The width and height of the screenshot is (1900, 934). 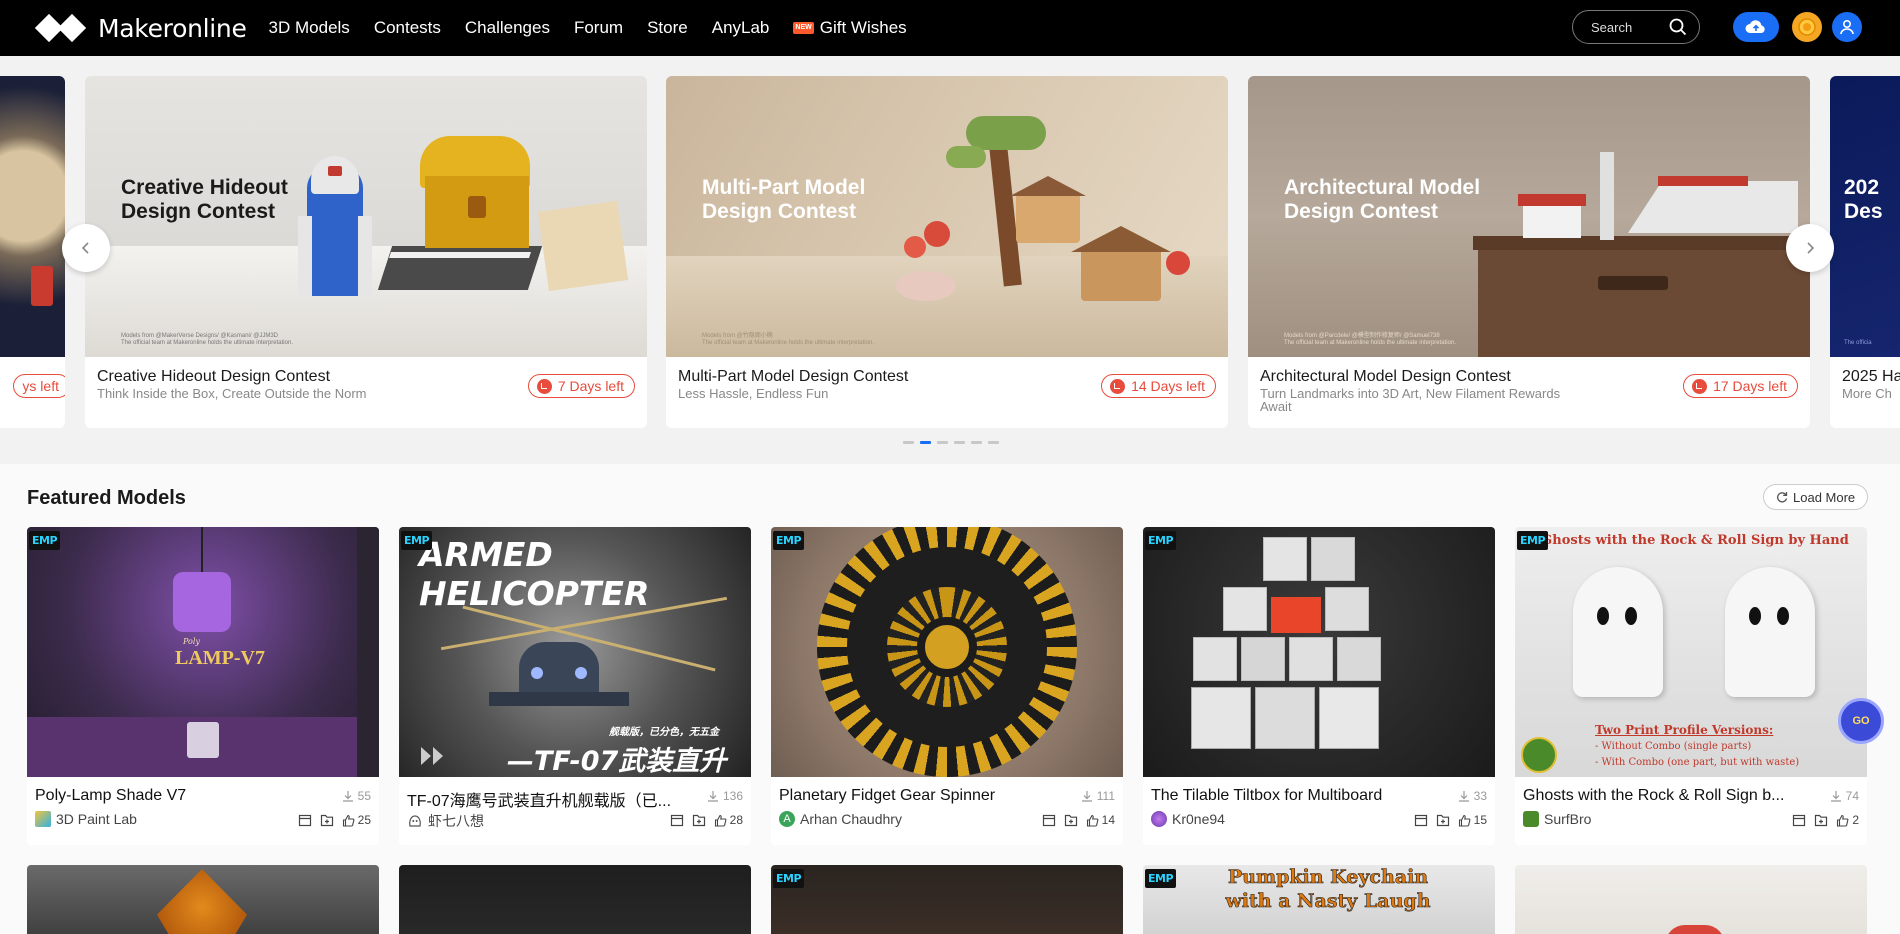 I want to click on author-avatar-icon, so click(x=415, y=821).